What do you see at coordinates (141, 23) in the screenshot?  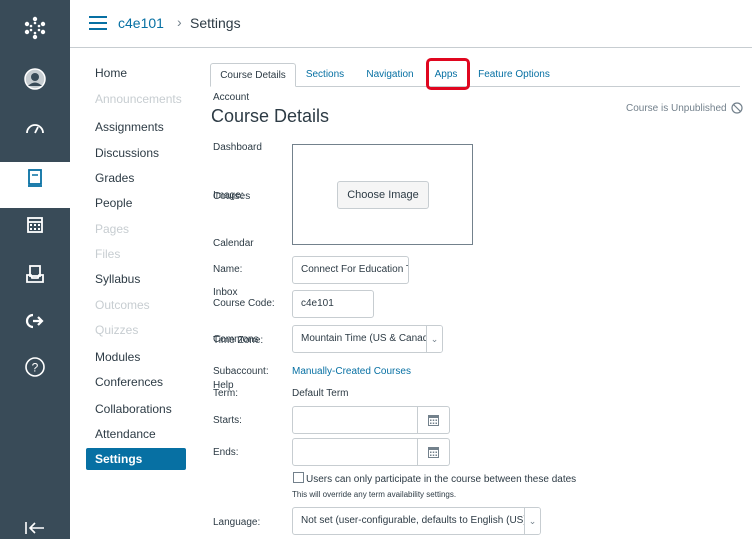 I see `breadcrumb-course-link: c4e101` at bounding box center [141, 23].